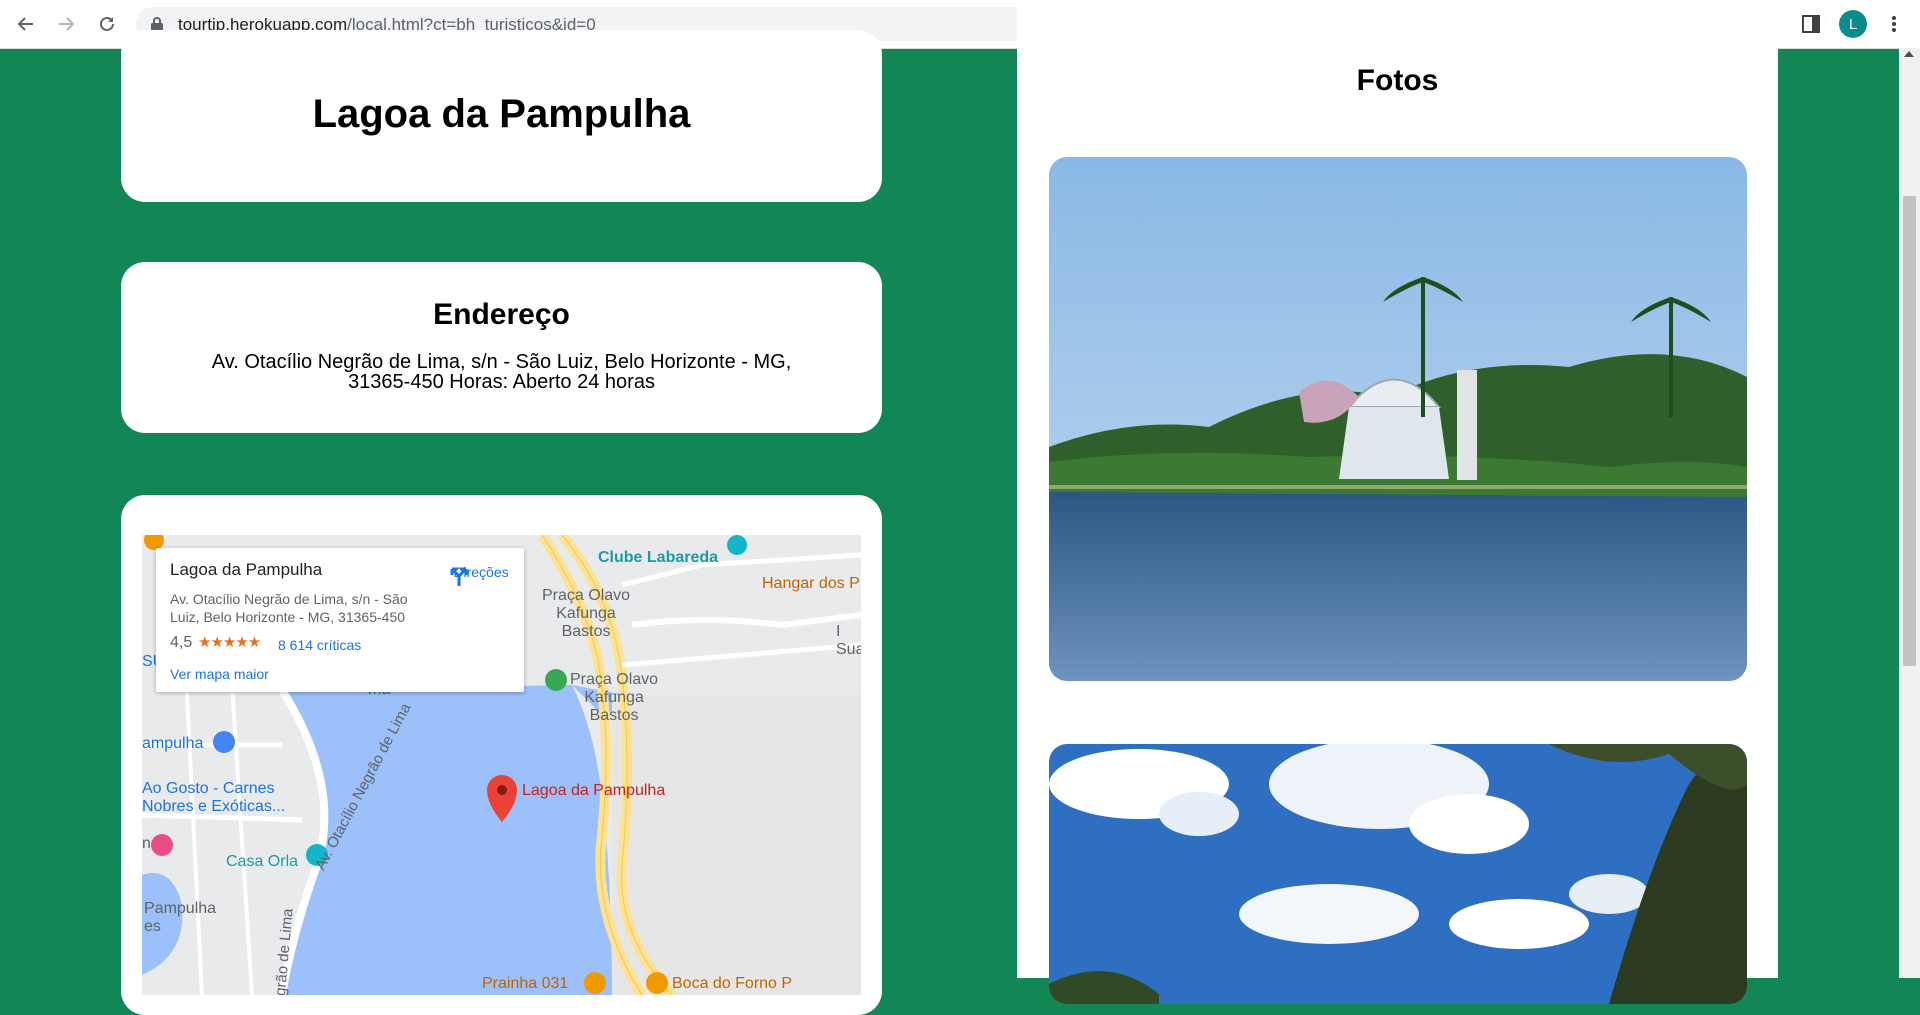  Describe the element at coordinates (246, 569) in the screenshot. I see `popup-title: Lagoa da Pampulha` at that location.